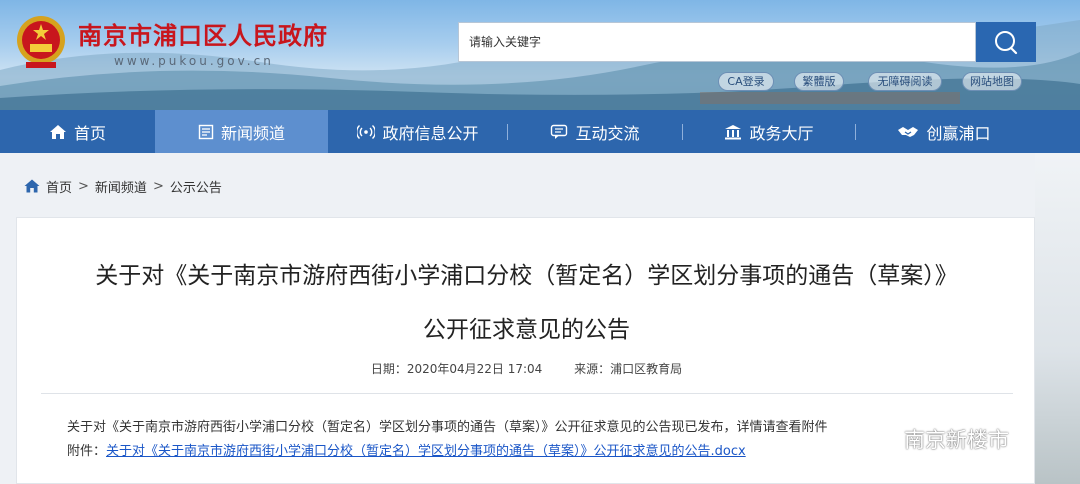 The image size is (1080, 484). What do you see at coordinates (733, 132) in the screenshot?
I see `building-icon` at bounding box center [733, 132].